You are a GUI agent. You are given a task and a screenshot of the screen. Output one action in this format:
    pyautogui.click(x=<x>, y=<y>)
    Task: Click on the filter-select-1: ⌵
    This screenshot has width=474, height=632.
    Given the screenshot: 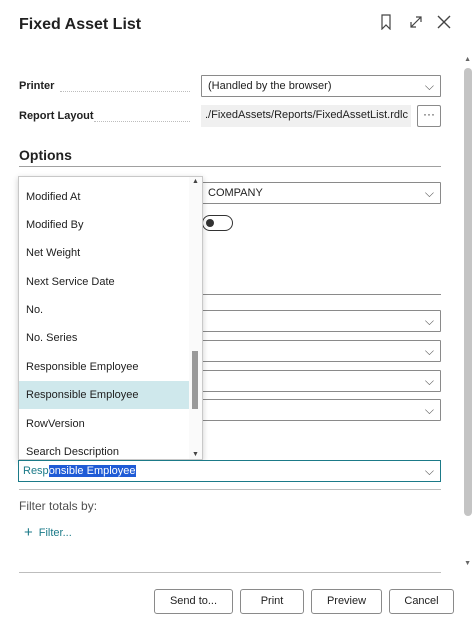 What is the action you would take?
    pyautogui.click(x=321, y=321)
    